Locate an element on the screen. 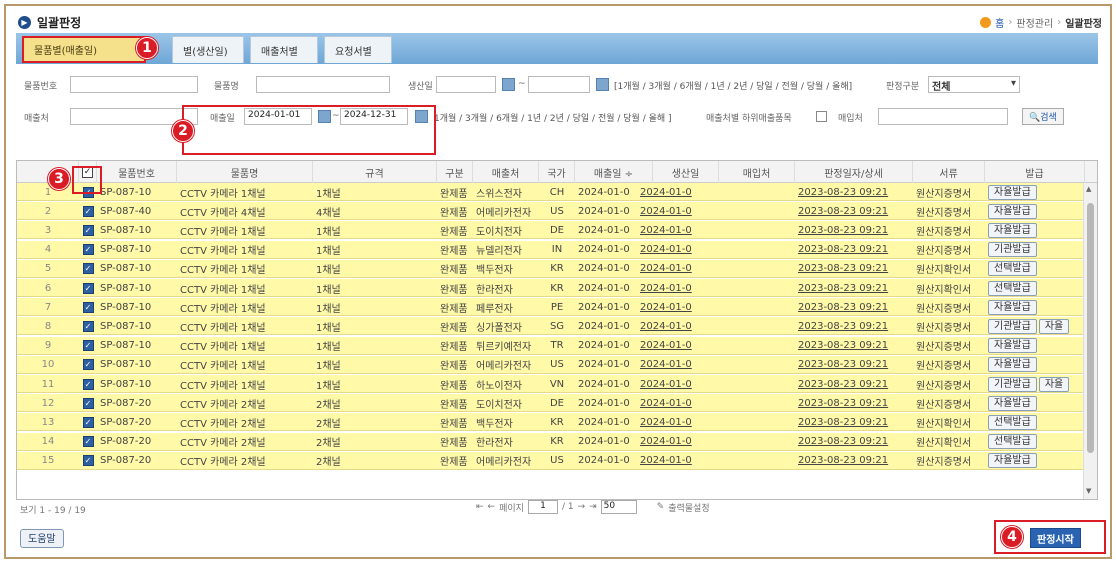 The width and height of the screenshot is (1116, 563). tab-by-item-prod-date: 별(생산일) is located at coordinates (208, 49).